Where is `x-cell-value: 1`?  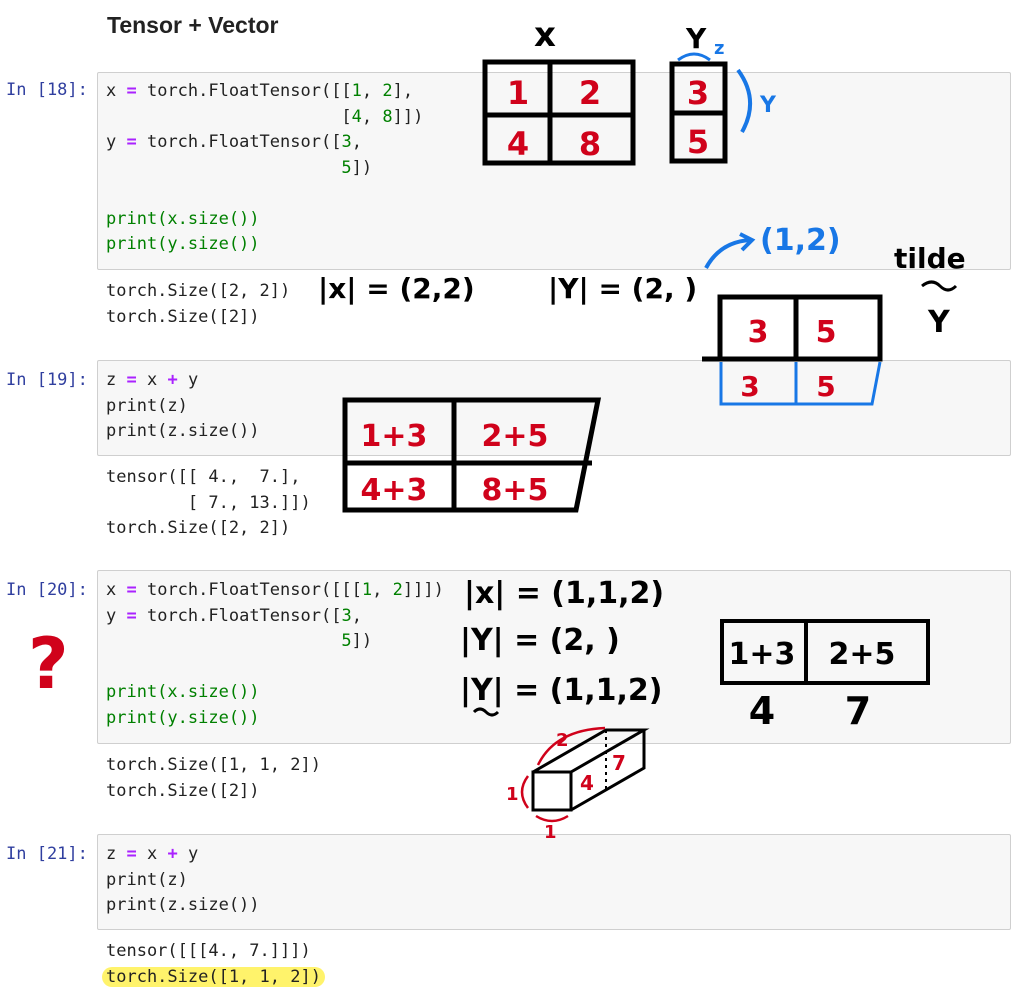 x-cell-value: 1 is located at coordinates (518, 93).